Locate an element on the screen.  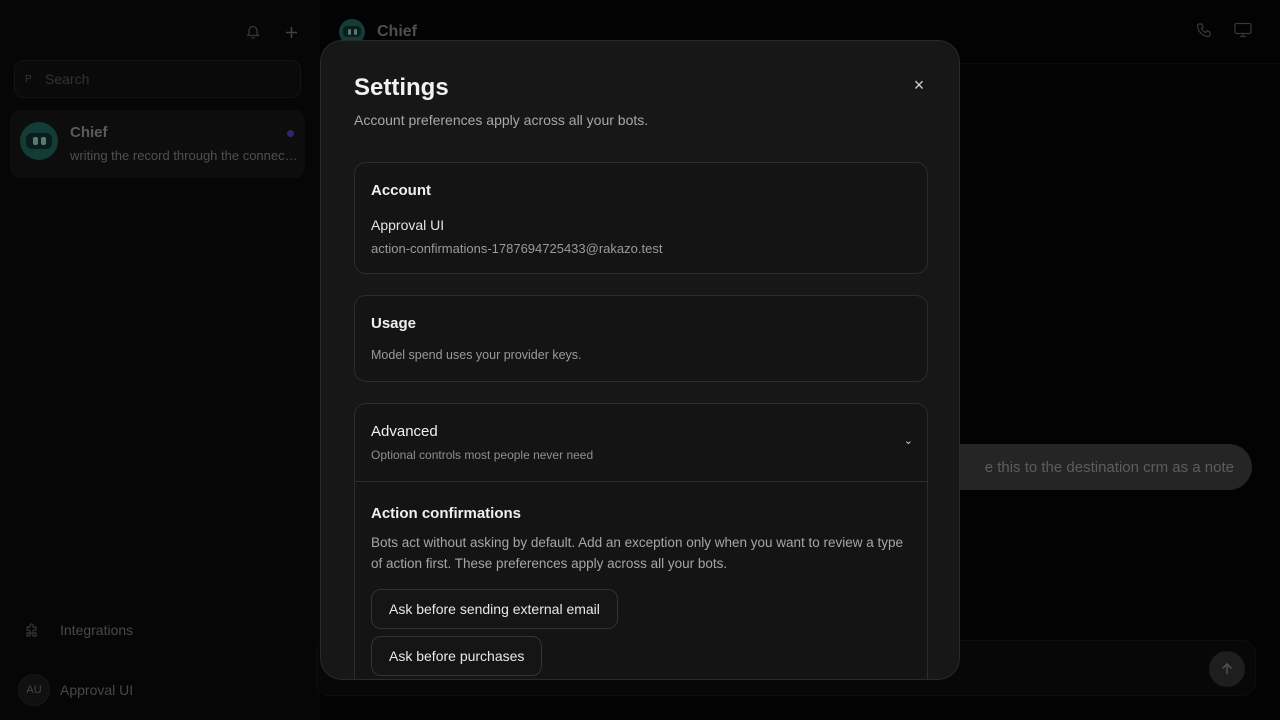
usage-note: Model spend uses your provider keys. is located at coordinates (476, 355).